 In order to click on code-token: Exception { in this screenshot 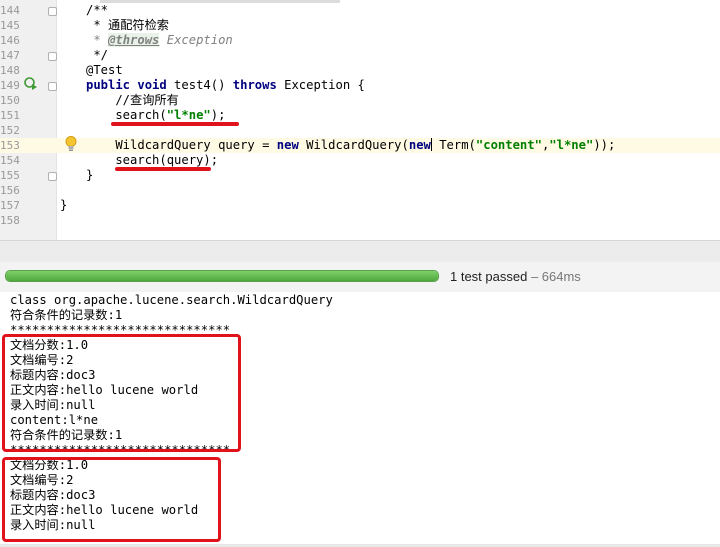, I will do `click(320, 85)`.